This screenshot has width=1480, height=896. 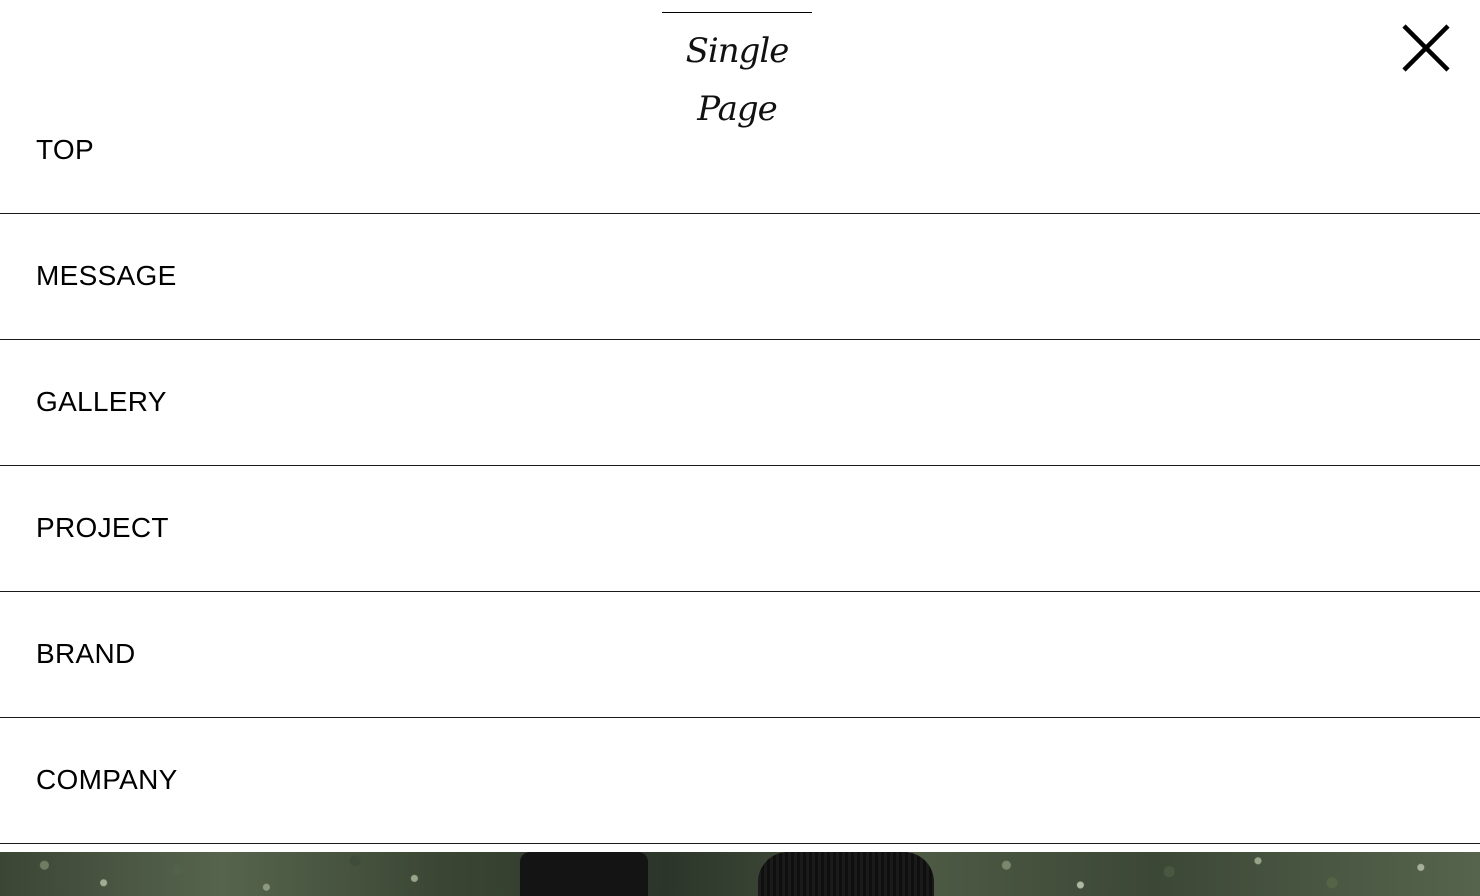 I want to click on menu-header: Single Page, so click(x=740, y=64).